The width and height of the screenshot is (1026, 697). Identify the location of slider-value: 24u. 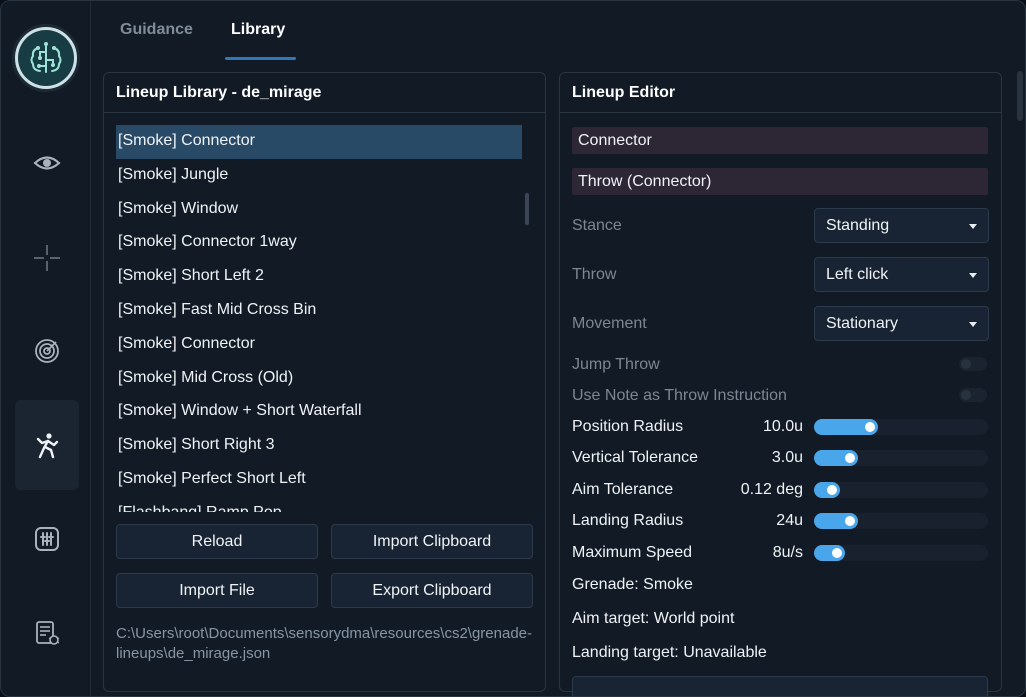
(789, 520).